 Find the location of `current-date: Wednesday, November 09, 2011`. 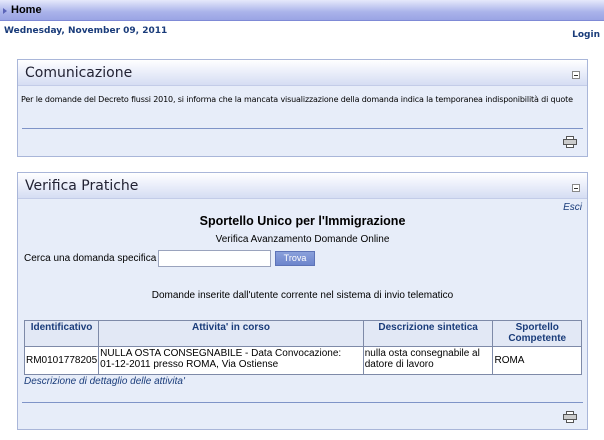

current-date: Wednesday, November 09, 2011 is located at coordinates (86, 31).